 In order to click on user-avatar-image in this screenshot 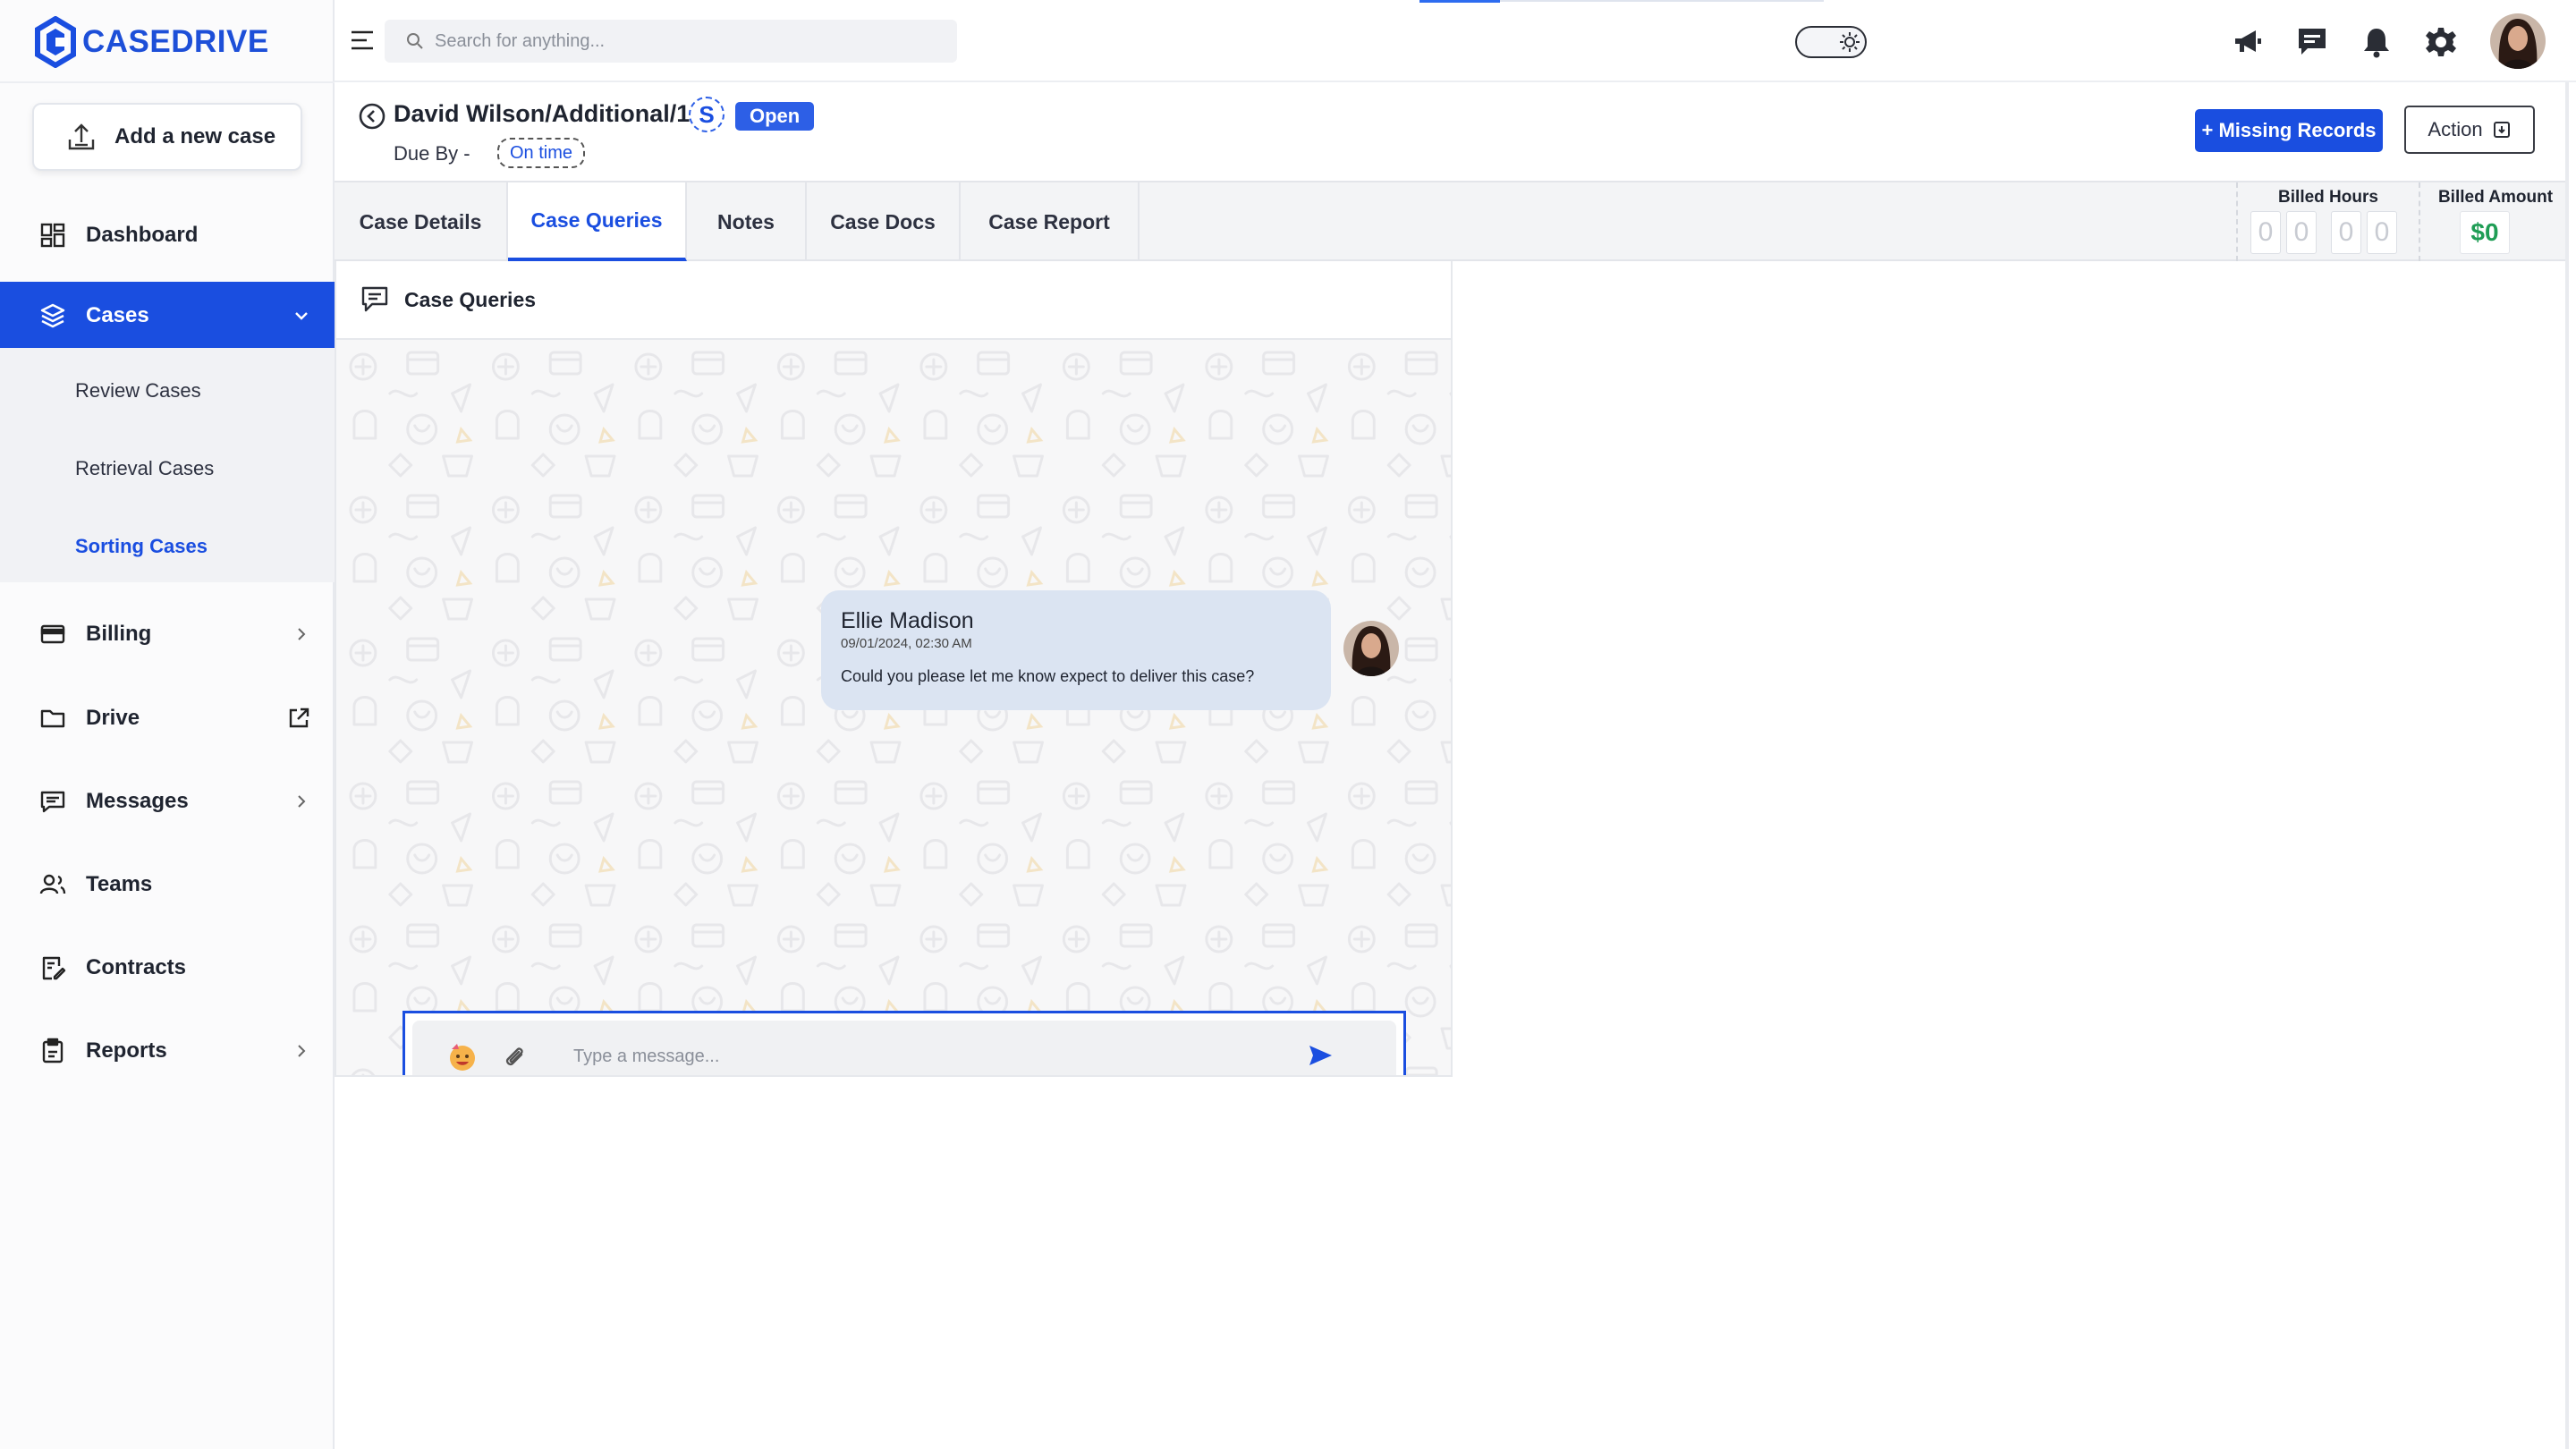, I will do `click(2518, 41)`.